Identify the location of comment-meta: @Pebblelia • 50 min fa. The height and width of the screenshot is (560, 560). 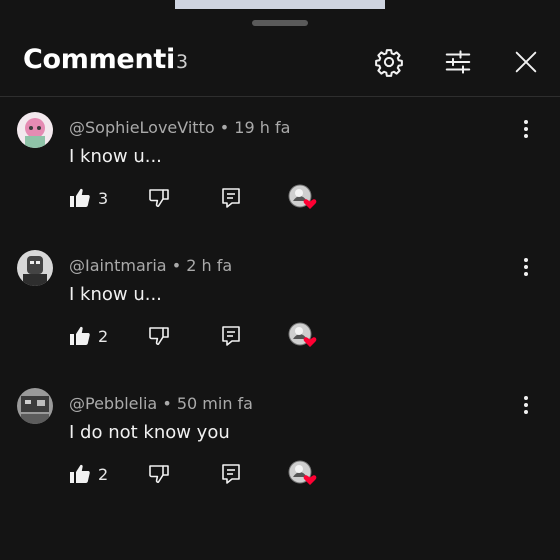
(161, 403).